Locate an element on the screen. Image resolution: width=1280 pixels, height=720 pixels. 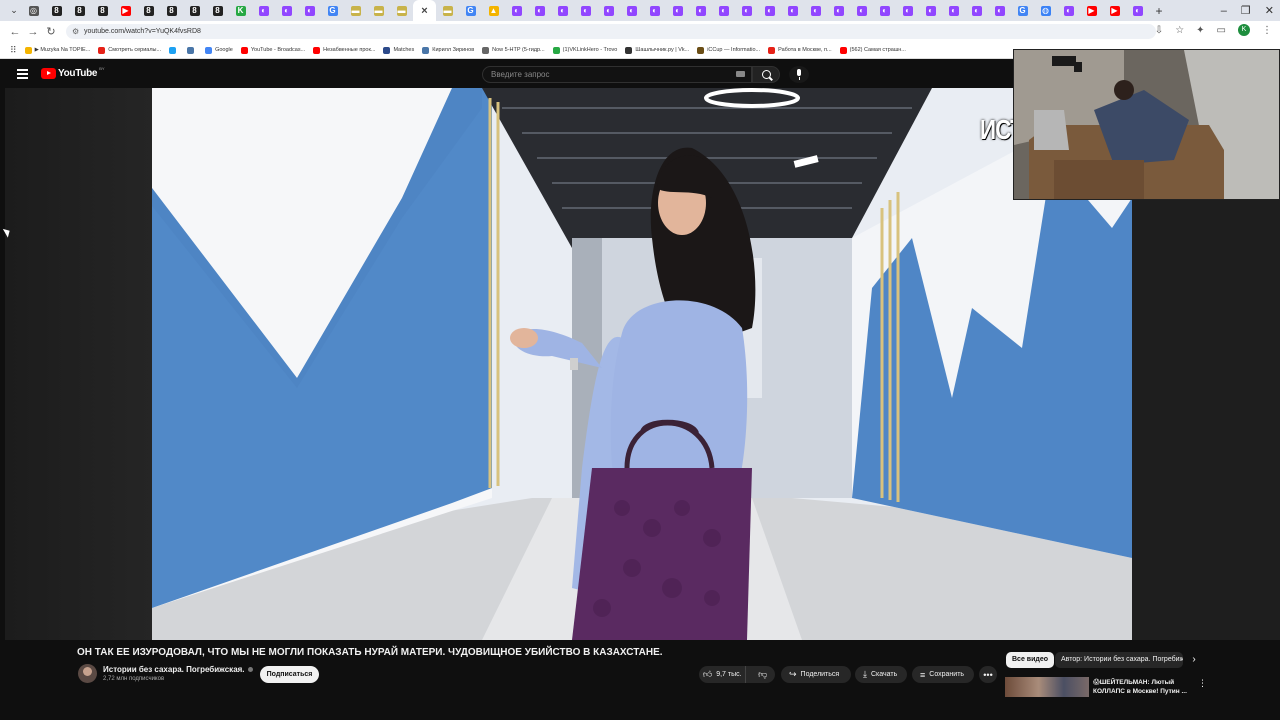
search-button is located at coordinates (766, 74).